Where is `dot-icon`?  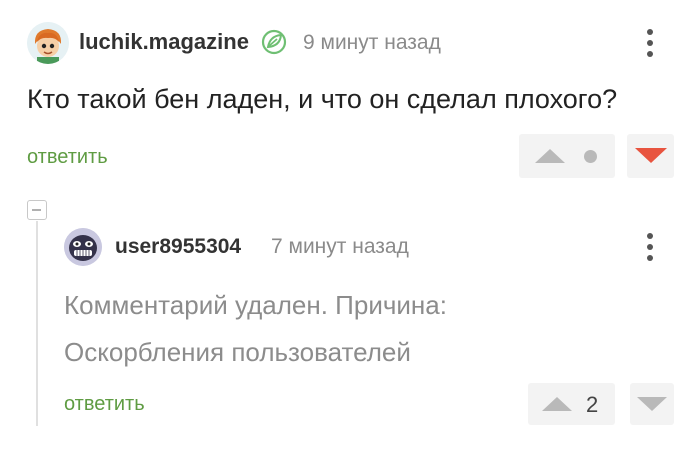
dot-icon is located at coordinates (590, 156).